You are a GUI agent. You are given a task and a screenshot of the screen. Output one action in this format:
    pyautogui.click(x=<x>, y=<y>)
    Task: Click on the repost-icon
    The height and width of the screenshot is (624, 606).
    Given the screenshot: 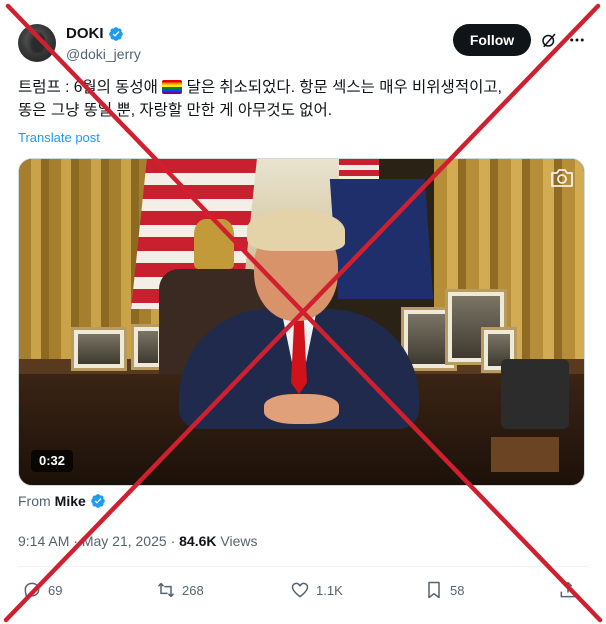 What is the action you would take?
    pyautogui.click(x=166, y=590)
    